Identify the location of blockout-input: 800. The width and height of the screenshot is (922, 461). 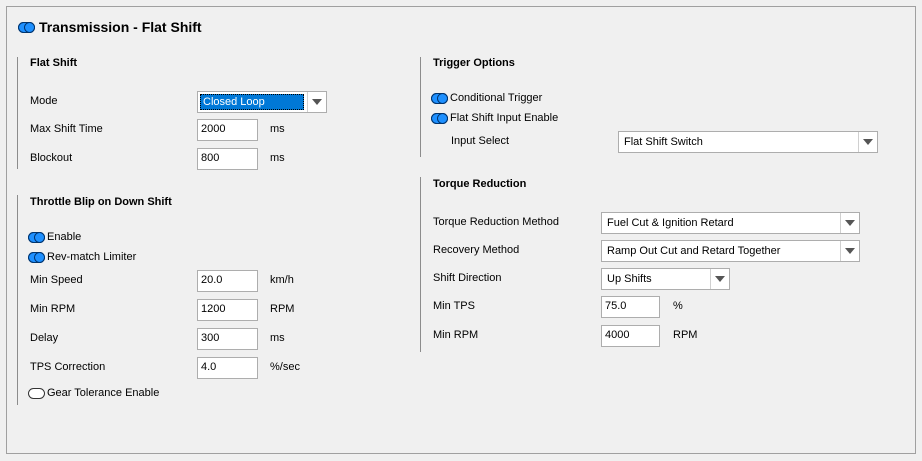
(227, 159).